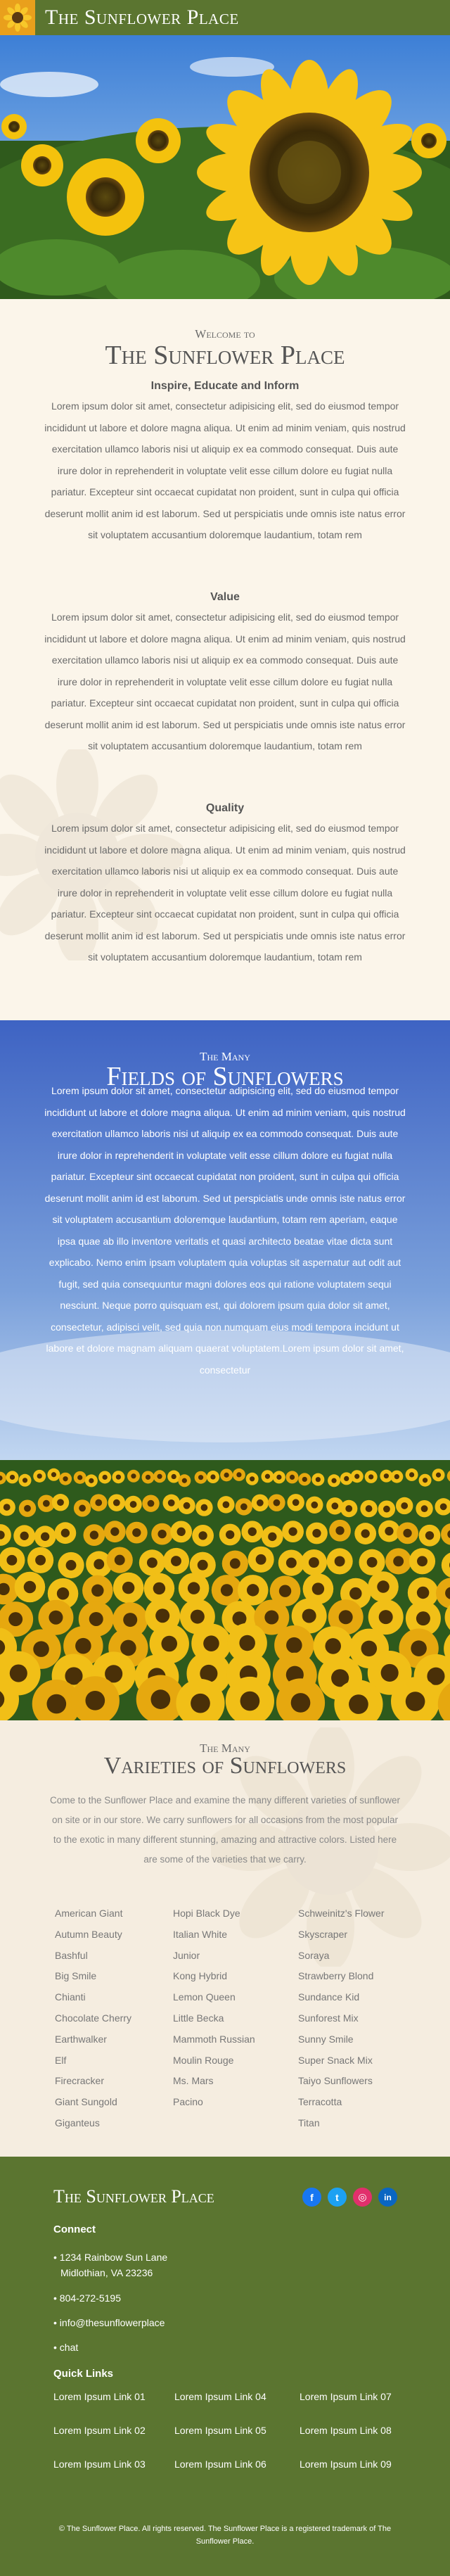 The width and height of the screenshot is (450, 2576). Describe the element at coordinates (387, 2197) in the screenshot. I see `linkedin-icon: in` at that location.